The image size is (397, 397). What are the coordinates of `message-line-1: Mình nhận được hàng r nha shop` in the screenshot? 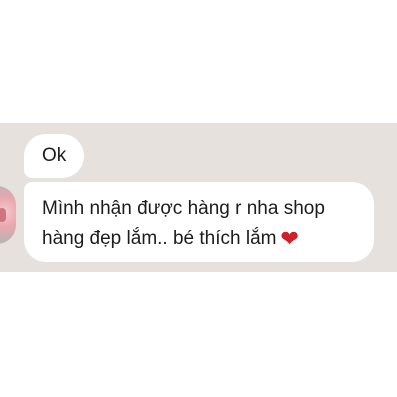 It's located at (183, 208).